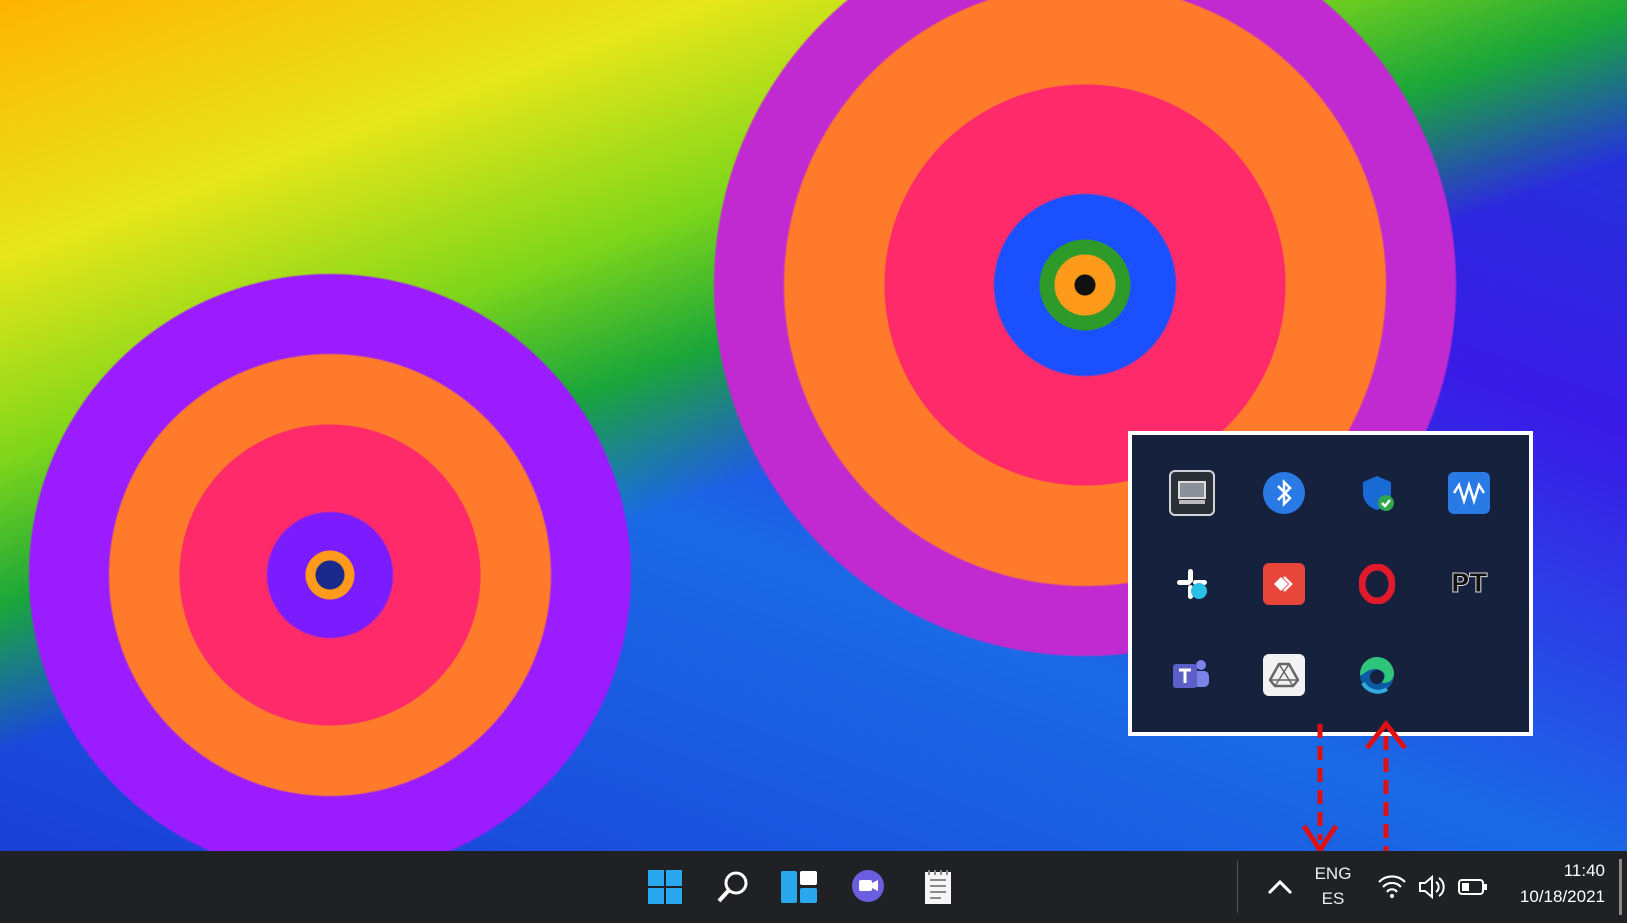  Describe the element at coordinates (1333, 873) in the screenshot. I see `language-code: ENG` at that location.